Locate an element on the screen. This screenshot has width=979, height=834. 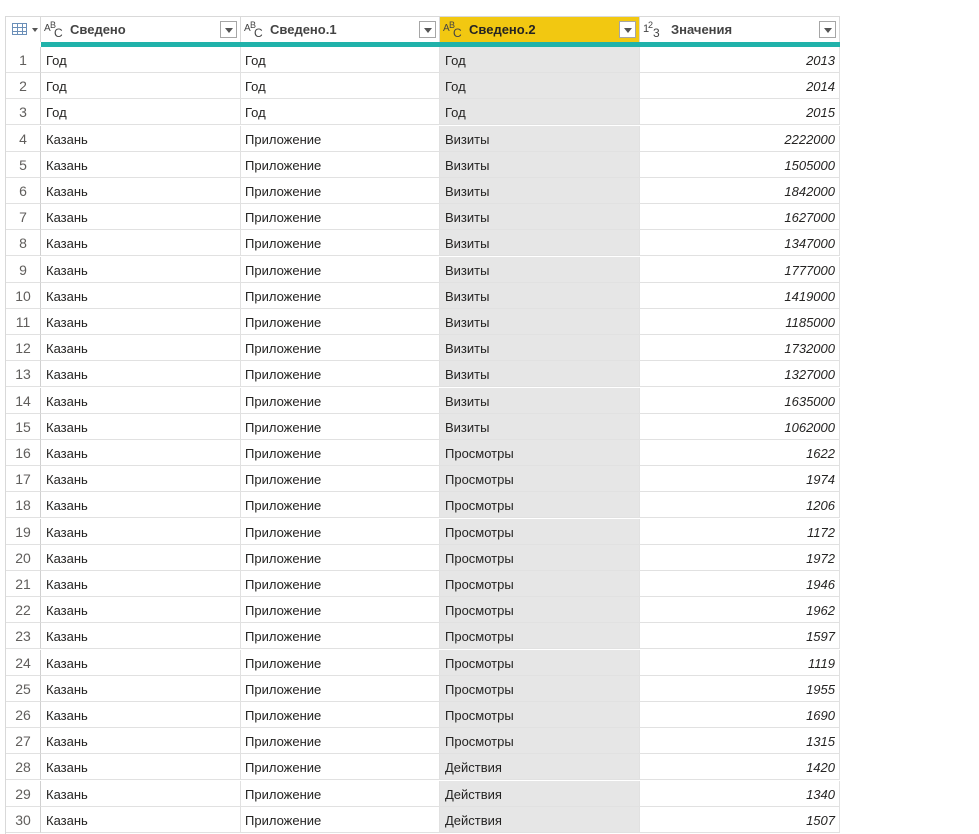
table-row: 3 Год Год Год 2015 is located at coordinates (423, 112).